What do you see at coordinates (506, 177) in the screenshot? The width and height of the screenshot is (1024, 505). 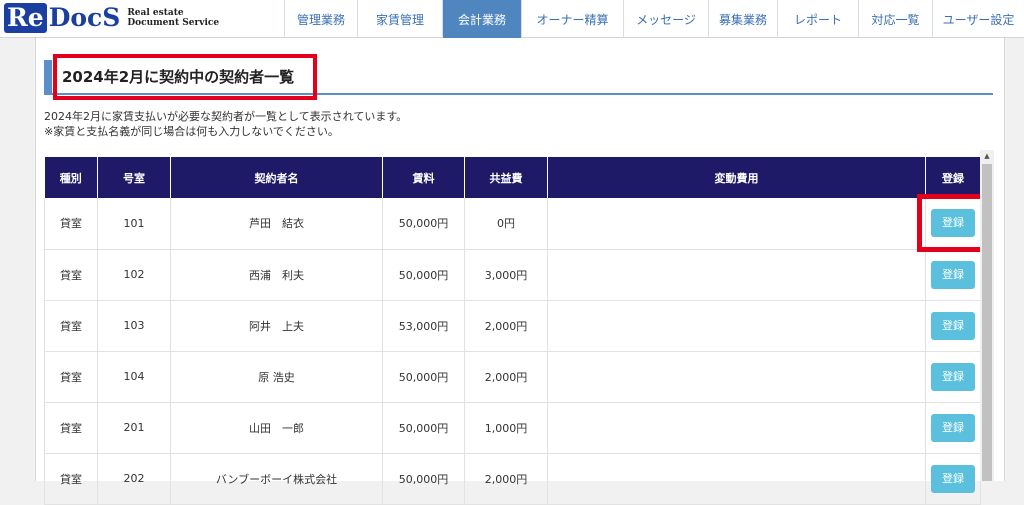 I see `column-header: 共益費` at bounding box center [506, 177].